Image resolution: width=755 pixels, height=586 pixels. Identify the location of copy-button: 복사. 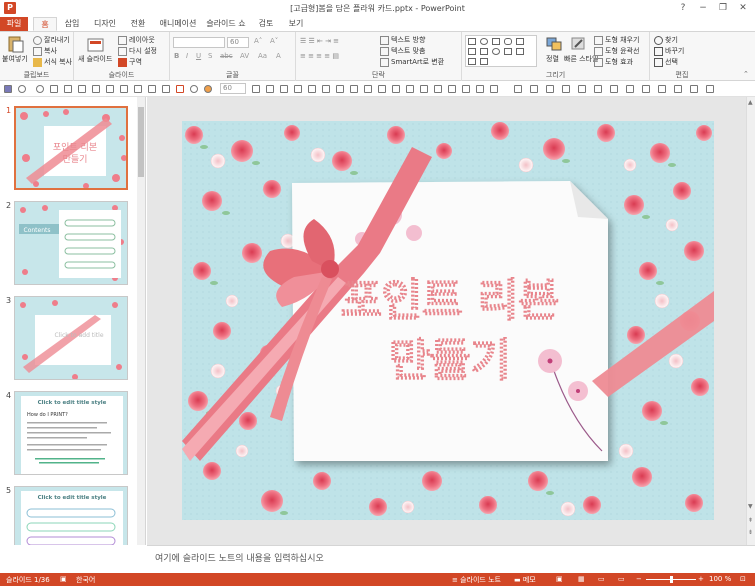
(45, 51).